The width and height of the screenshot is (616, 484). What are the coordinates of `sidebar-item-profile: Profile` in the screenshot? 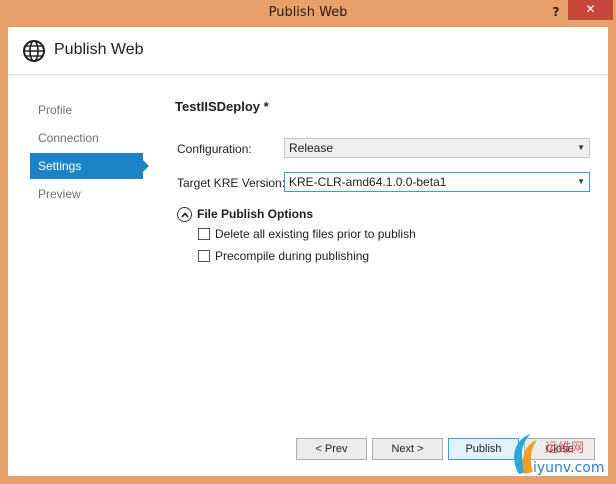 It's located at (86, 110).